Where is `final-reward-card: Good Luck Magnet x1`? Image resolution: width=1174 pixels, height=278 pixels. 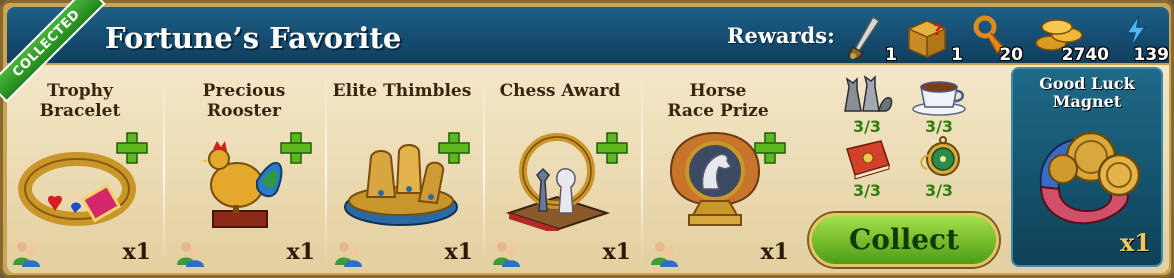
final-reward-card: Good Luck Magnet x1 is located at coordinates (1087, 167).